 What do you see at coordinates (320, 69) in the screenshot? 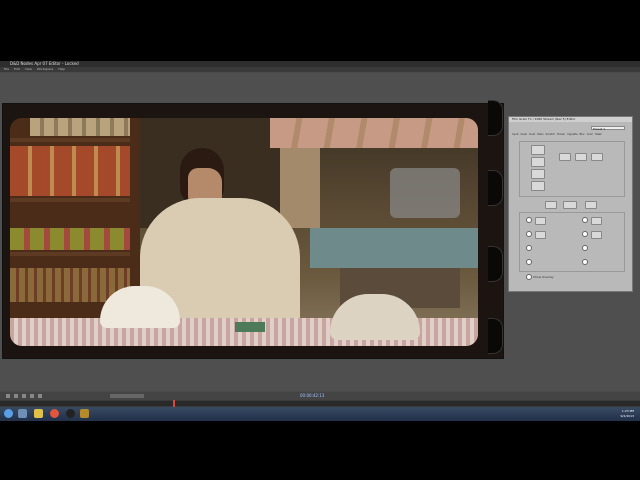
I see `menu-bar: File Edit View Workspace Help` at bounding box center [320, 69].